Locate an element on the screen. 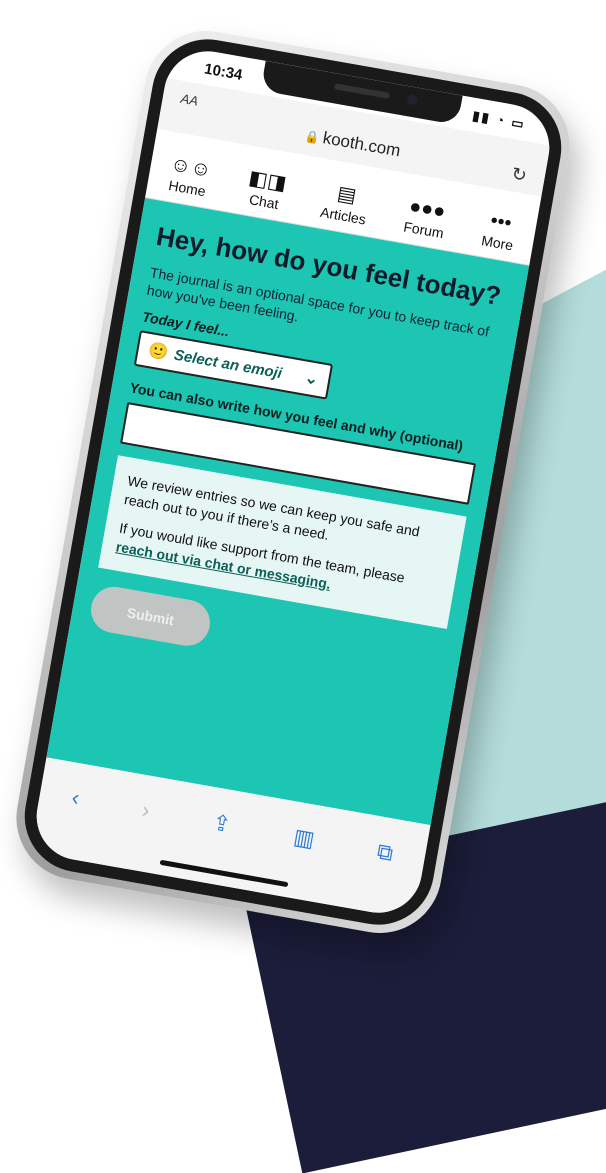  status-icons: ▮▮ ◔ ▭ is located at coordinates (499, 120).